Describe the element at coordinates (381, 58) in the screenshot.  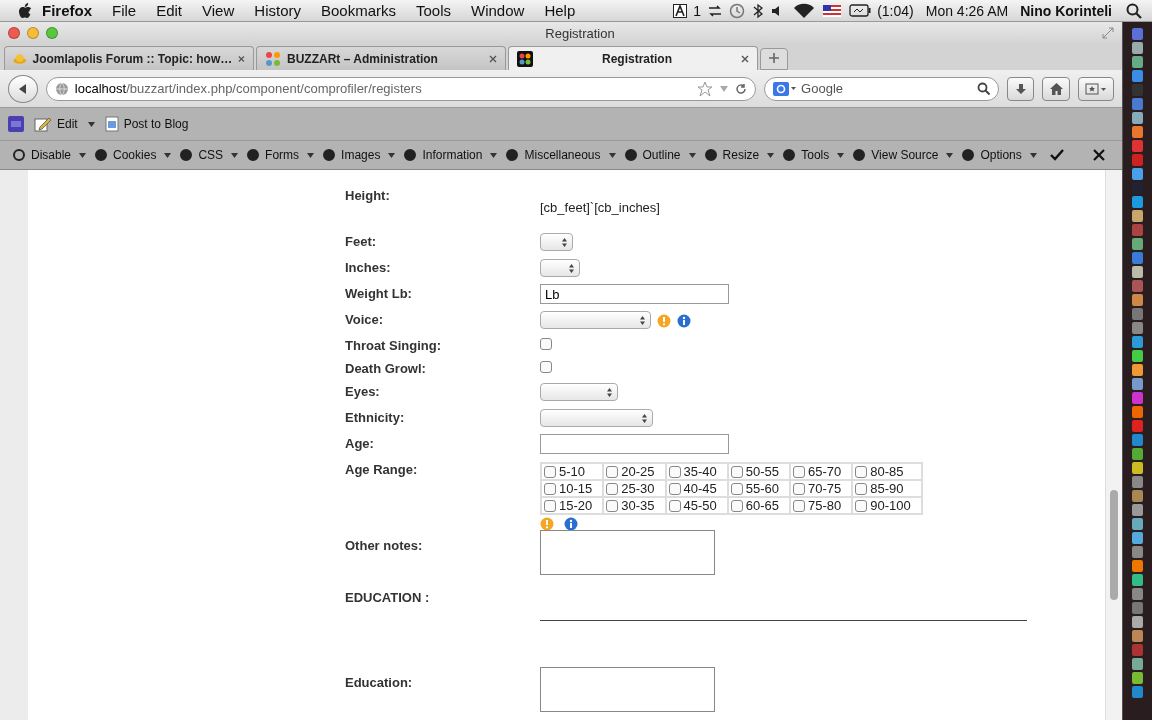
I see `browser-tab: BUZZARt – Administration` at that location.